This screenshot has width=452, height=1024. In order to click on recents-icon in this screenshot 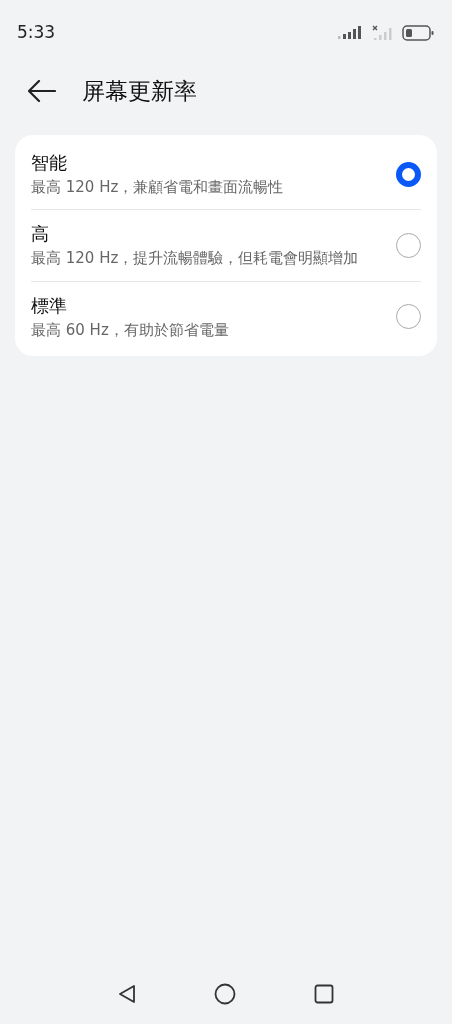, I will do `click(324, 994)`.